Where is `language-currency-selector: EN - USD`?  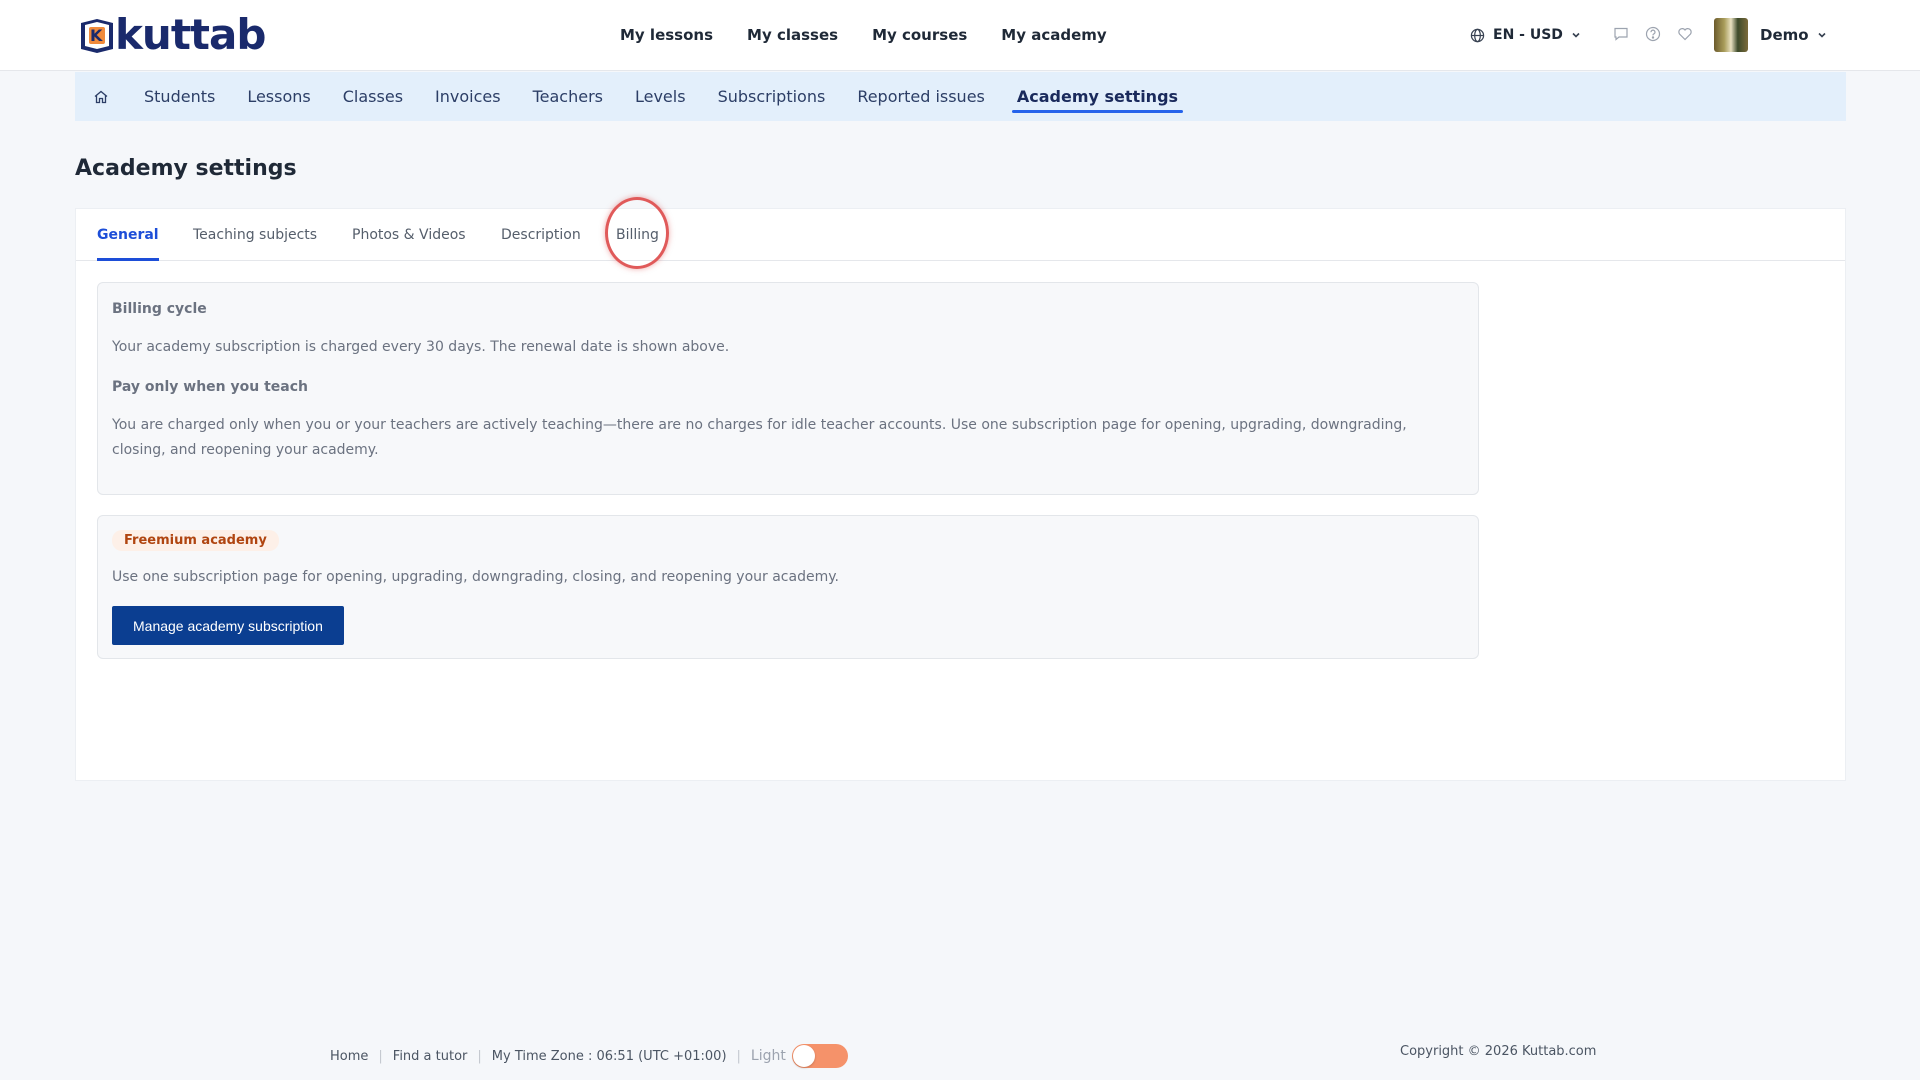
language-currency-selector: EN - USD is located at coordinates (1525, 35).